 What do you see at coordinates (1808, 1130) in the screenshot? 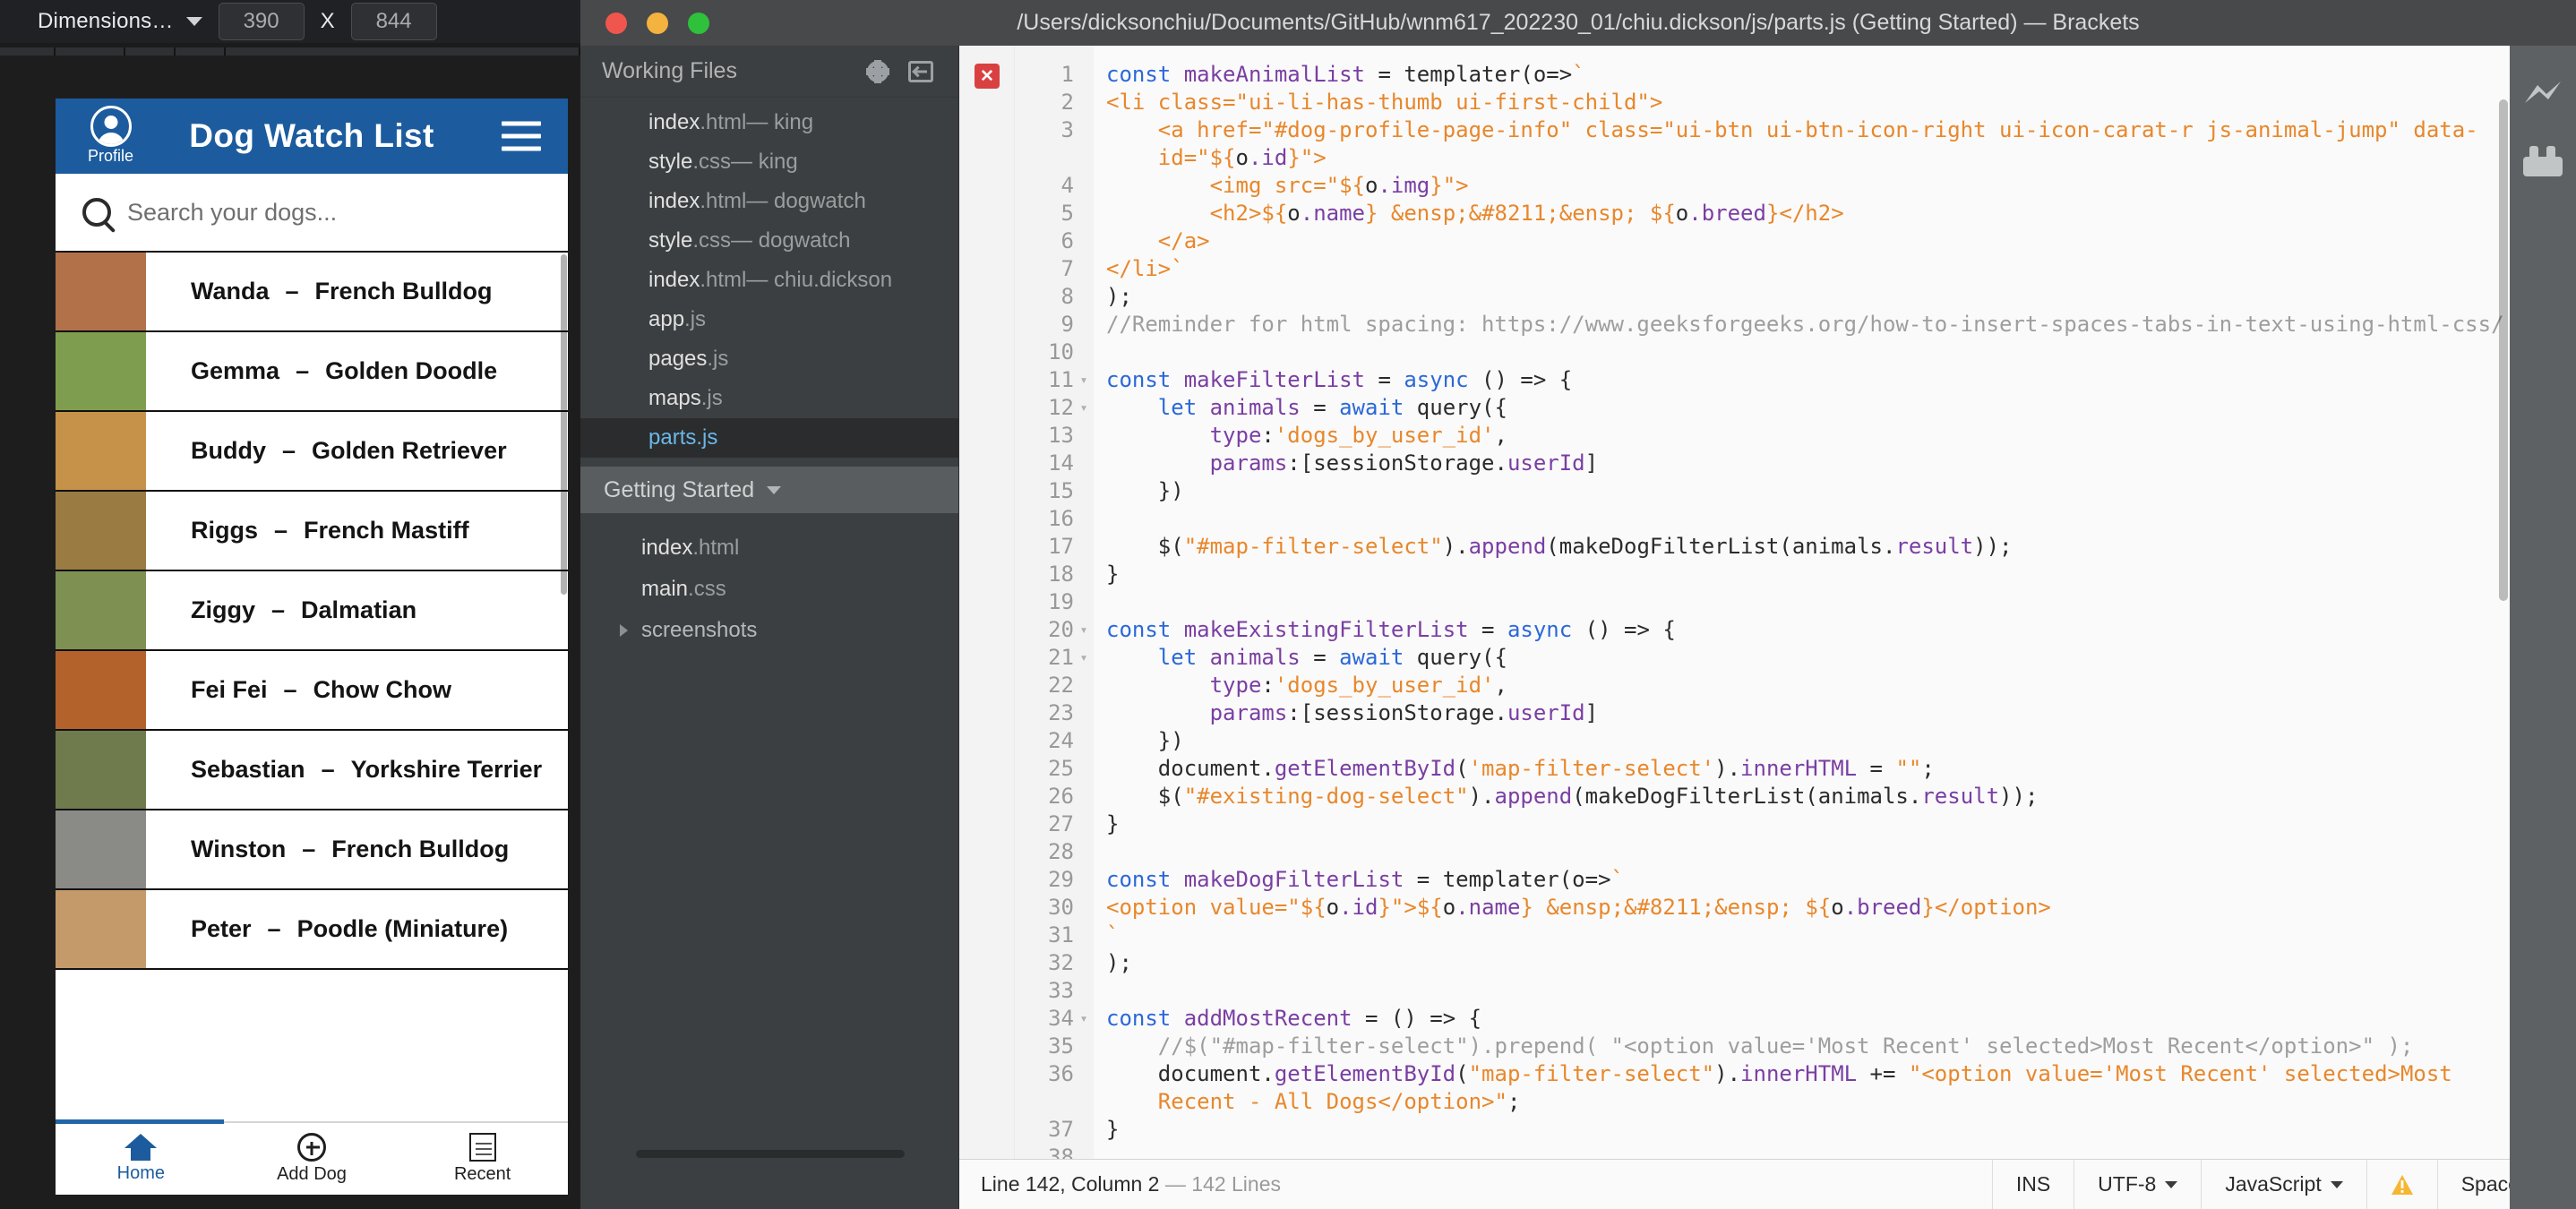
I see `code-line: }` at bounding box center [1808, 1130].